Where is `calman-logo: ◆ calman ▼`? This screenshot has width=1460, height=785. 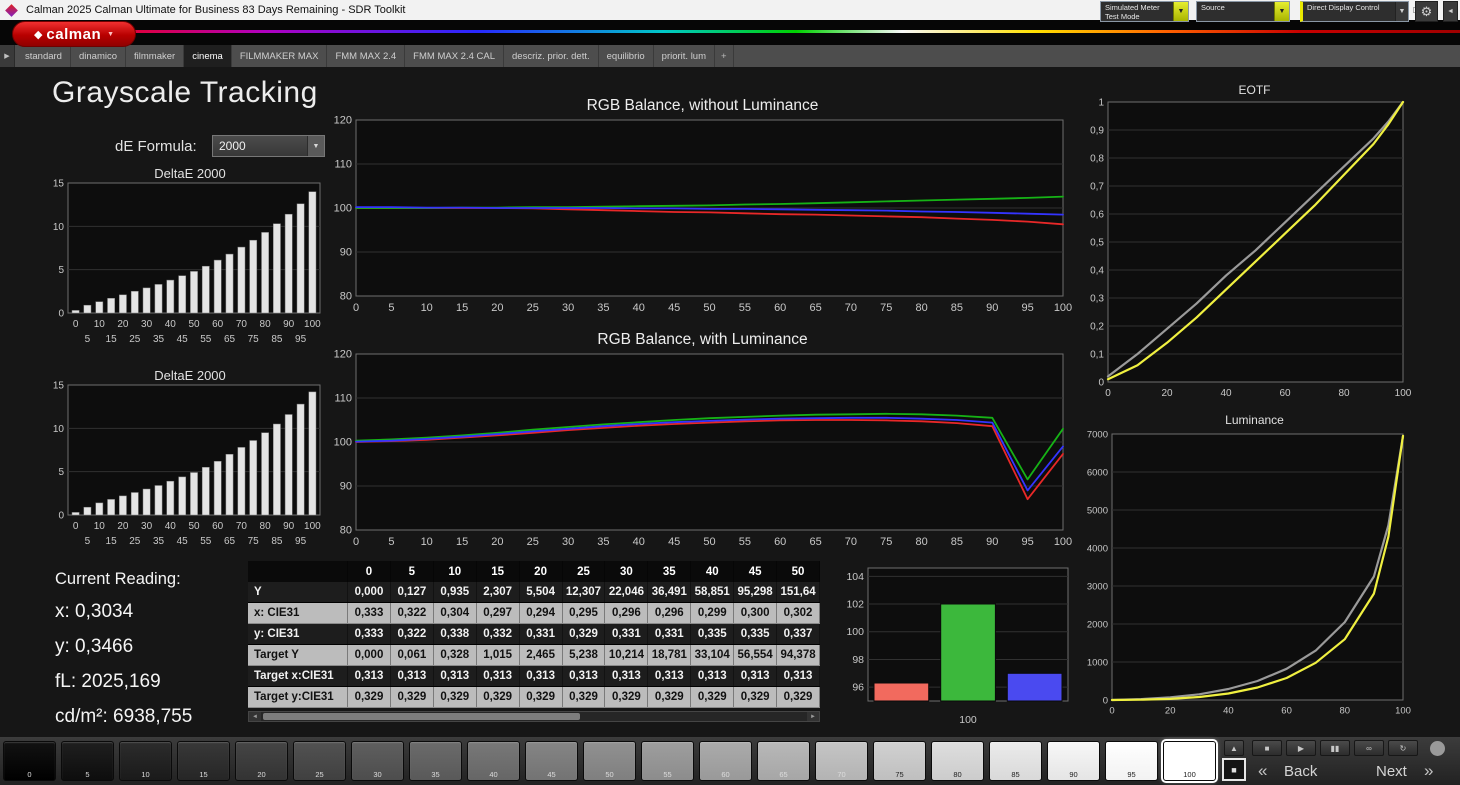
calman-logo: ◆ calman ▼ is located at coordinates (74, 34).